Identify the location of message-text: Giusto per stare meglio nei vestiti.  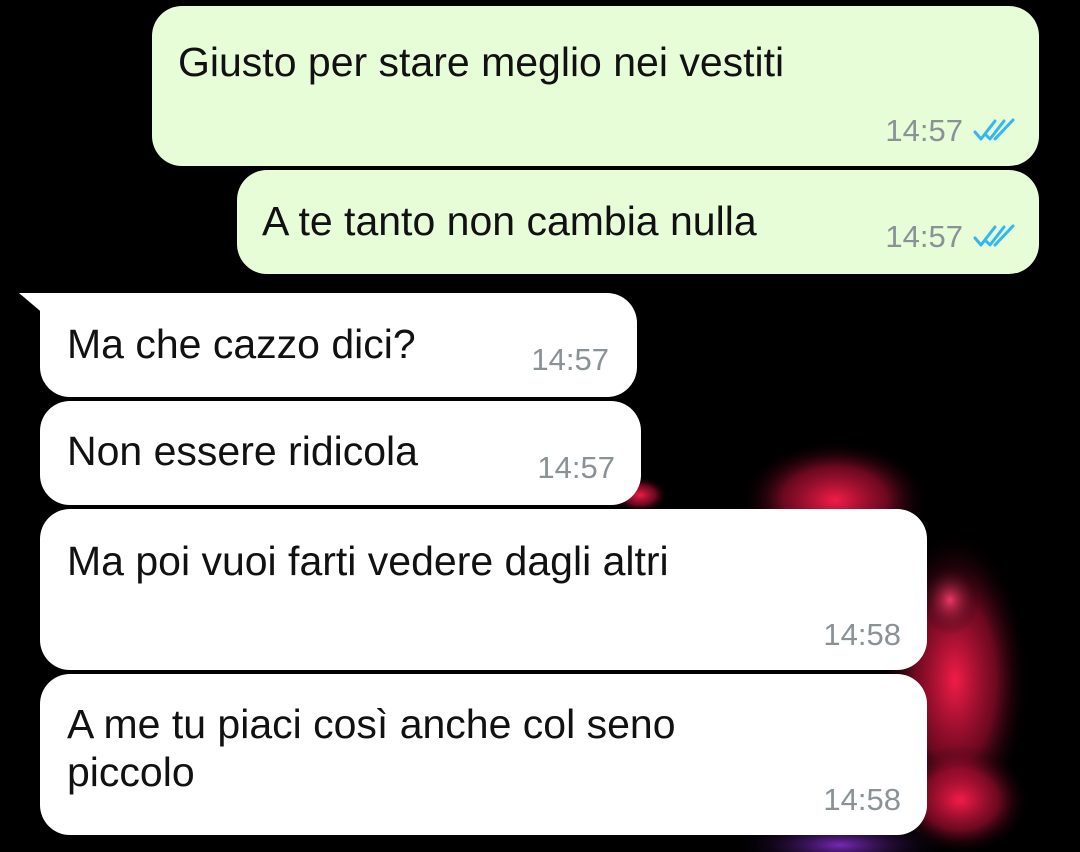
(481, 62).